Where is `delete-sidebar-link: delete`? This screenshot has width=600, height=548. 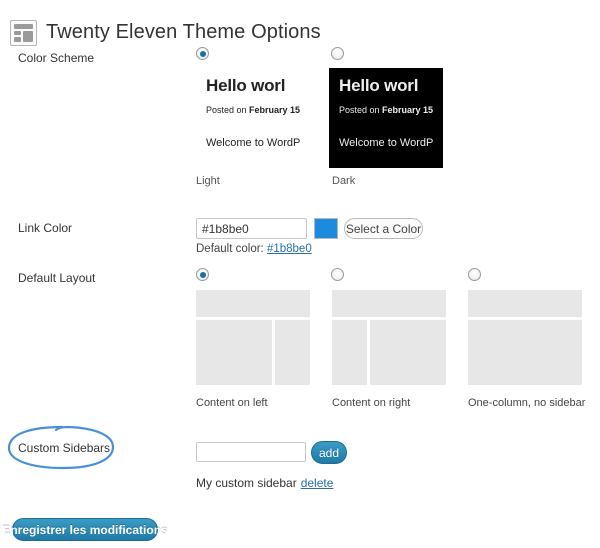
delete-sidebar-link: delete is located at coordinates (317, 483).